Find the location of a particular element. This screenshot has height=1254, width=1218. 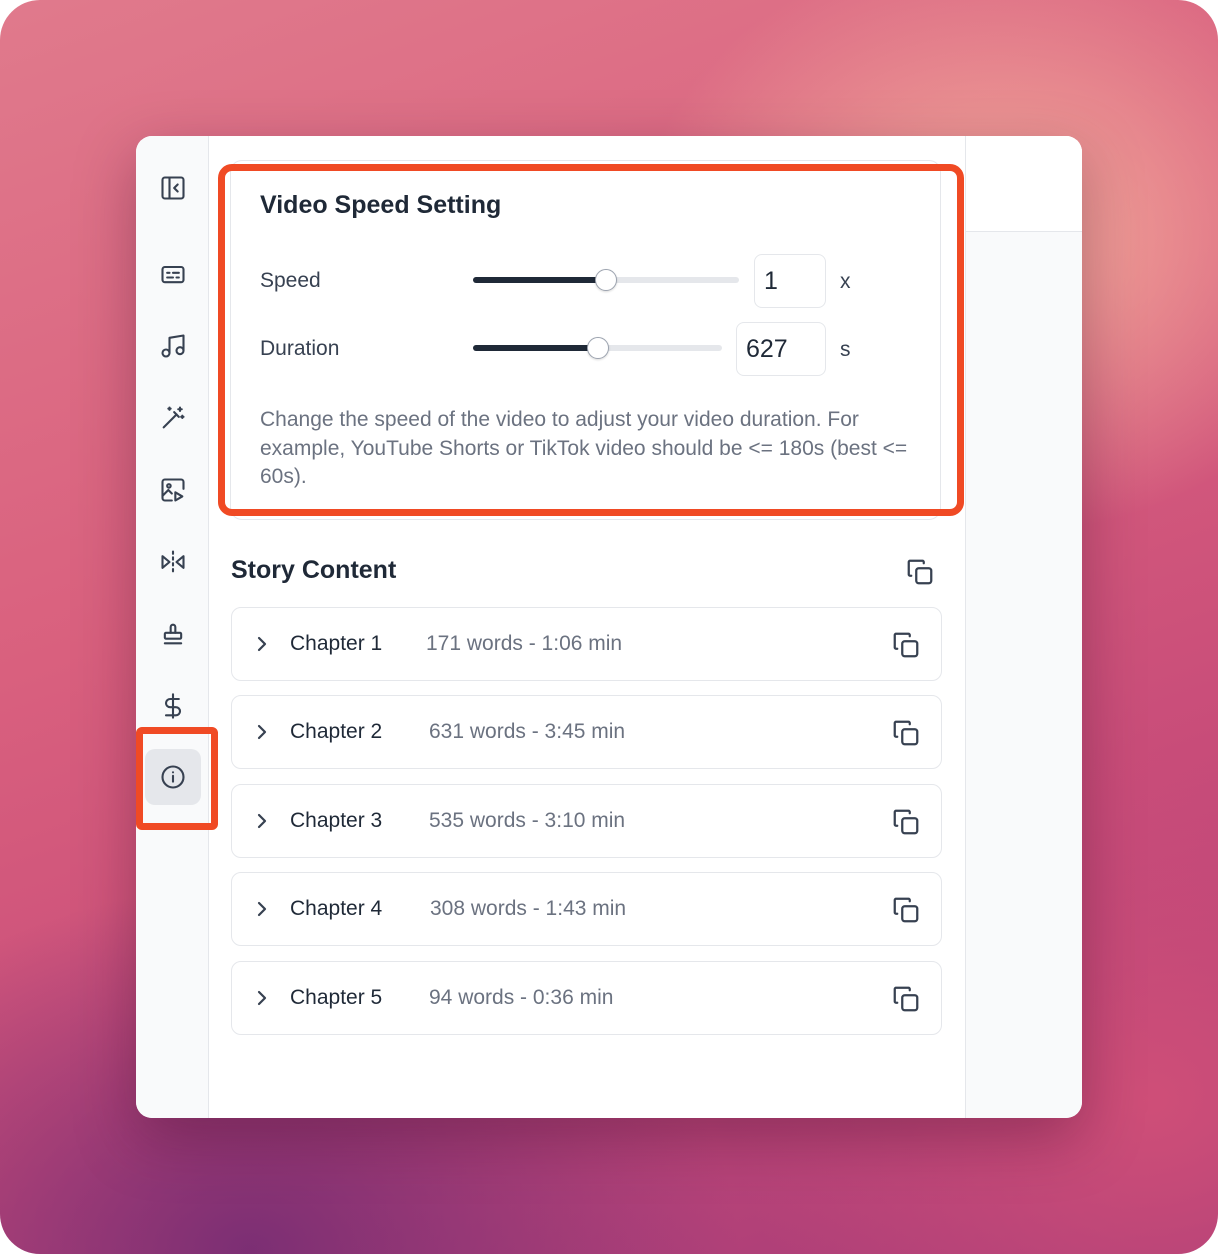

panel-collapse-button is located at coordinates (173, 188).